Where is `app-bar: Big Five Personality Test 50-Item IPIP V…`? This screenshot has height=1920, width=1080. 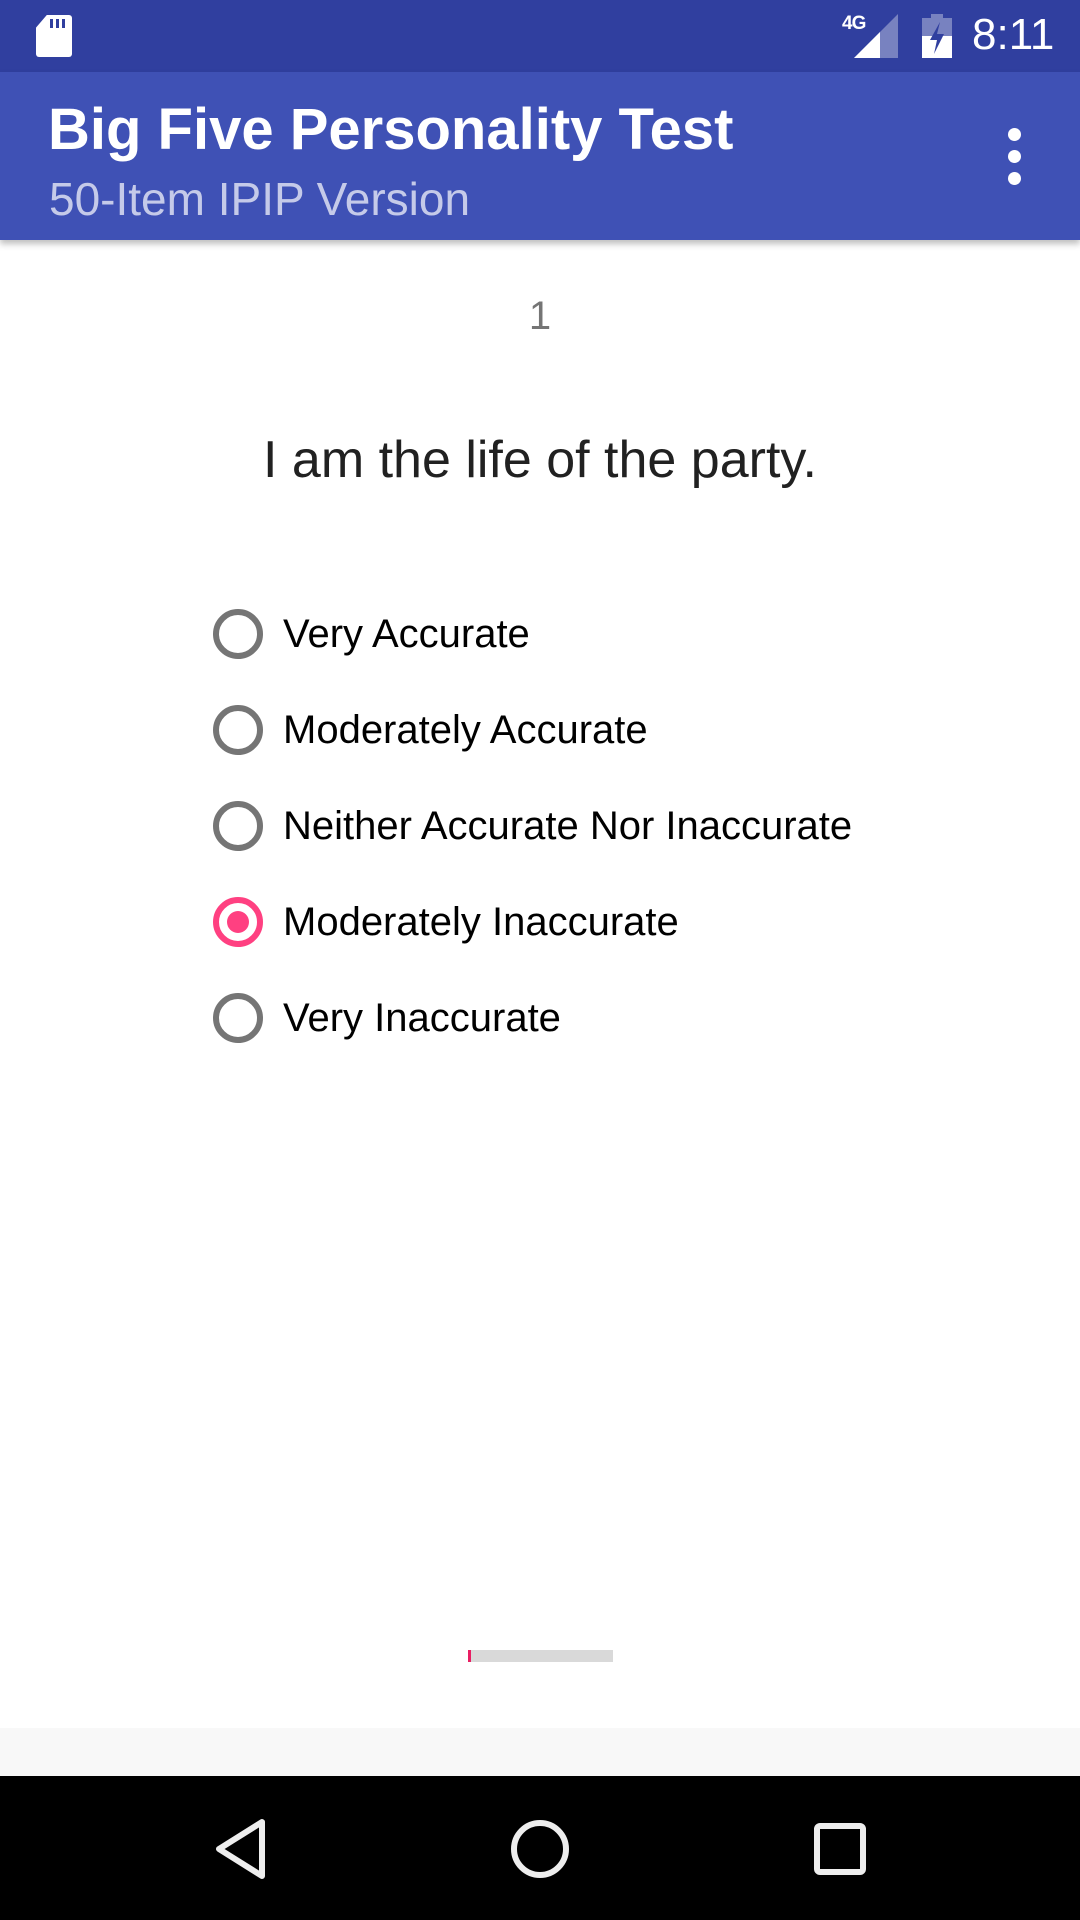 app-bar: Big Five Personality Test 50-Item IPIP V… is located at coordinates (540, 156).